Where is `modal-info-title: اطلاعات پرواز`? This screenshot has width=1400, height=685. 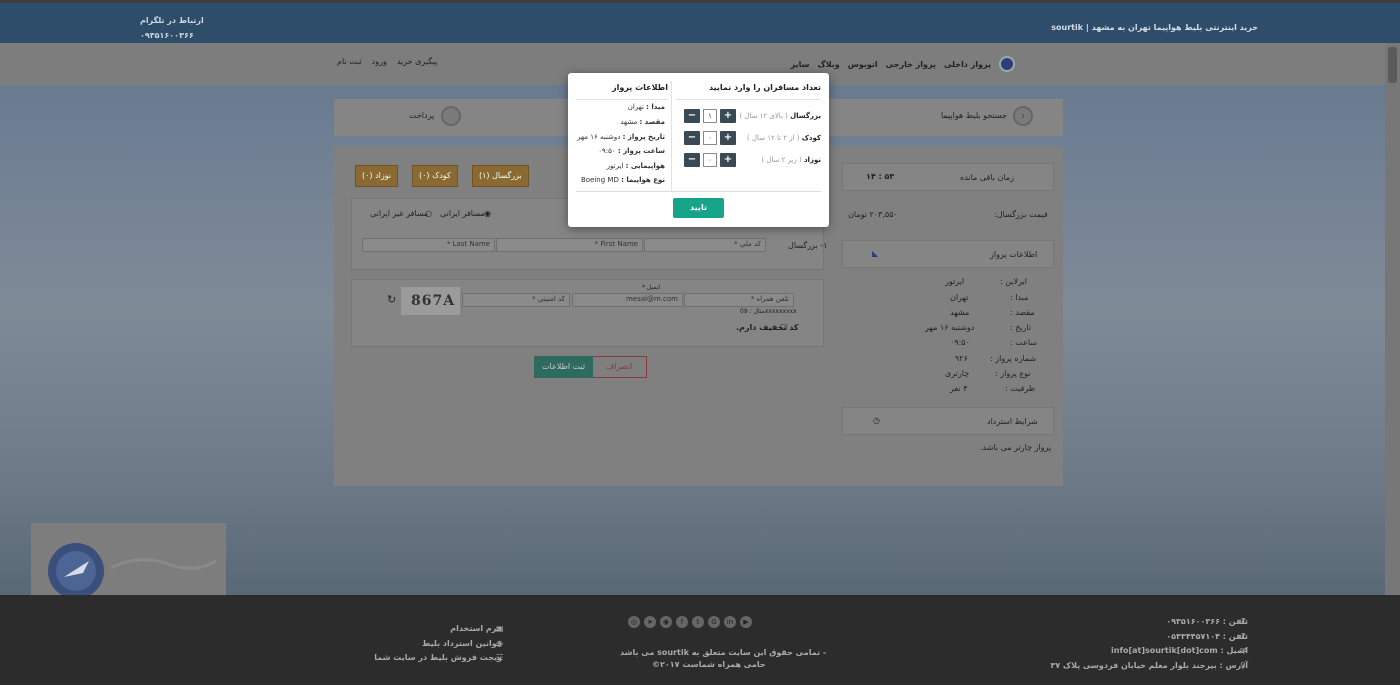
modal-info-title: اطلاعات پرواز is located at coordinates (640, 87).